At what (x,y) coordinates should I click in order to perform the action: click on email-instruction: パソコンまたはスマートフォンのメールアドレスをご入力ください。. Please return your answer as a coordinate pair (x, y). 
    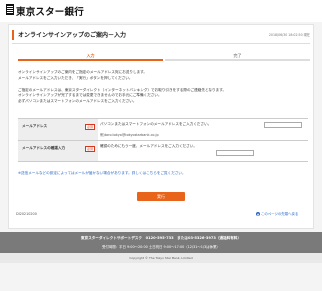
    Looking at the image, I should click on (156, 124).